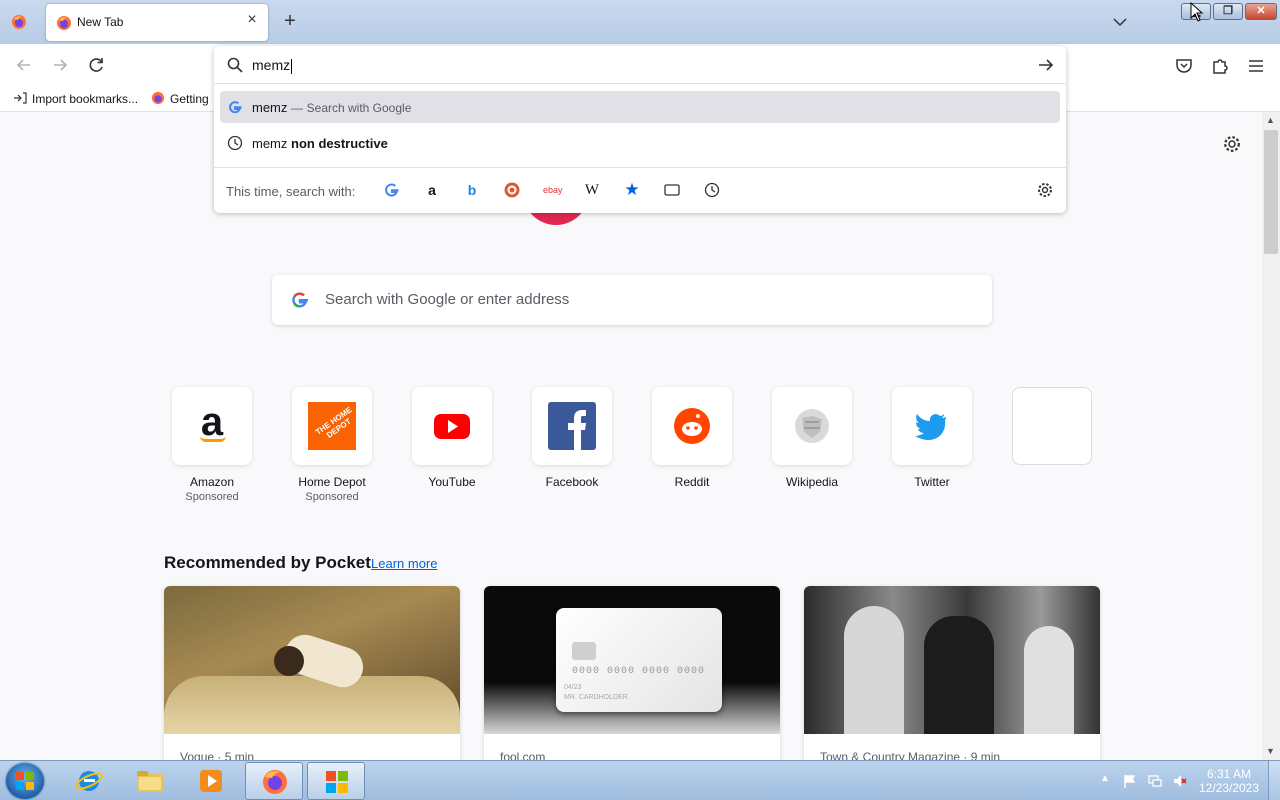 The image size is (1280, 800). I want to click on home-depot-icon: THE HOME DEPOT, so click(332, 426).